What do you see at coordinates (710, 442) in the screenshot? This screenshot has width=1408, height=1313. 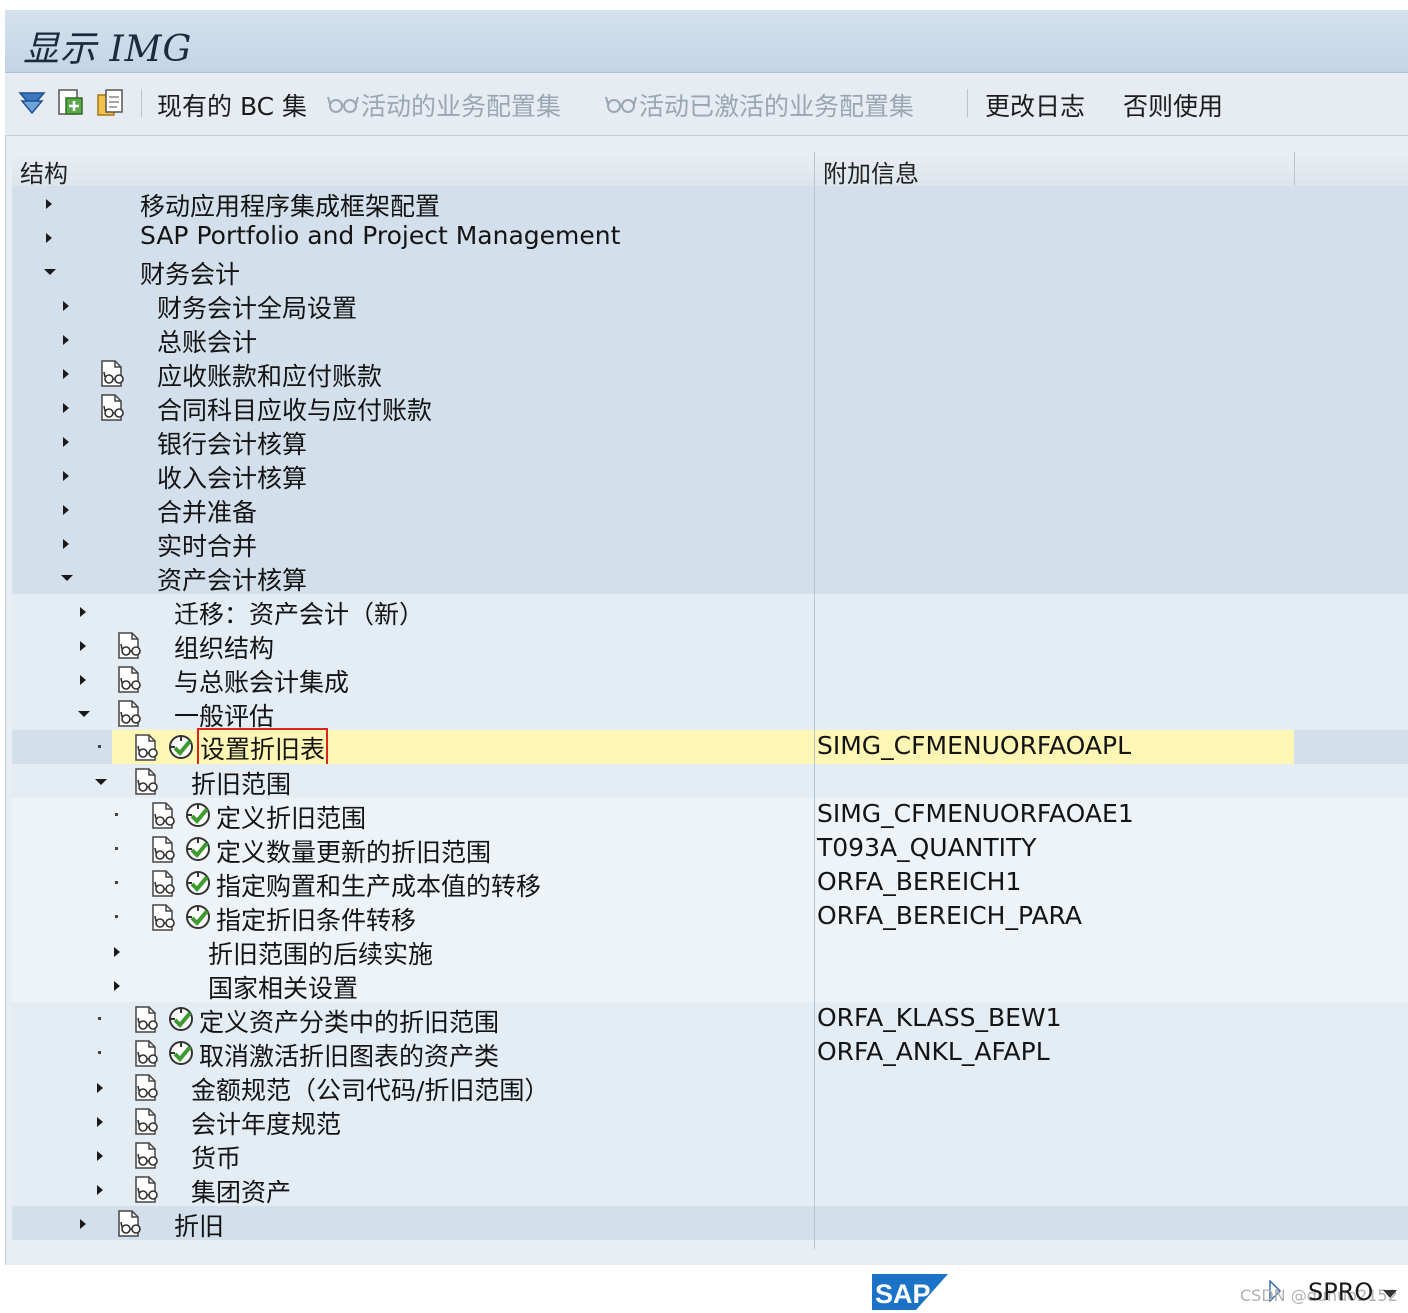 I see `tree-row: 银行会计核算` at bounding box center [710, 442].